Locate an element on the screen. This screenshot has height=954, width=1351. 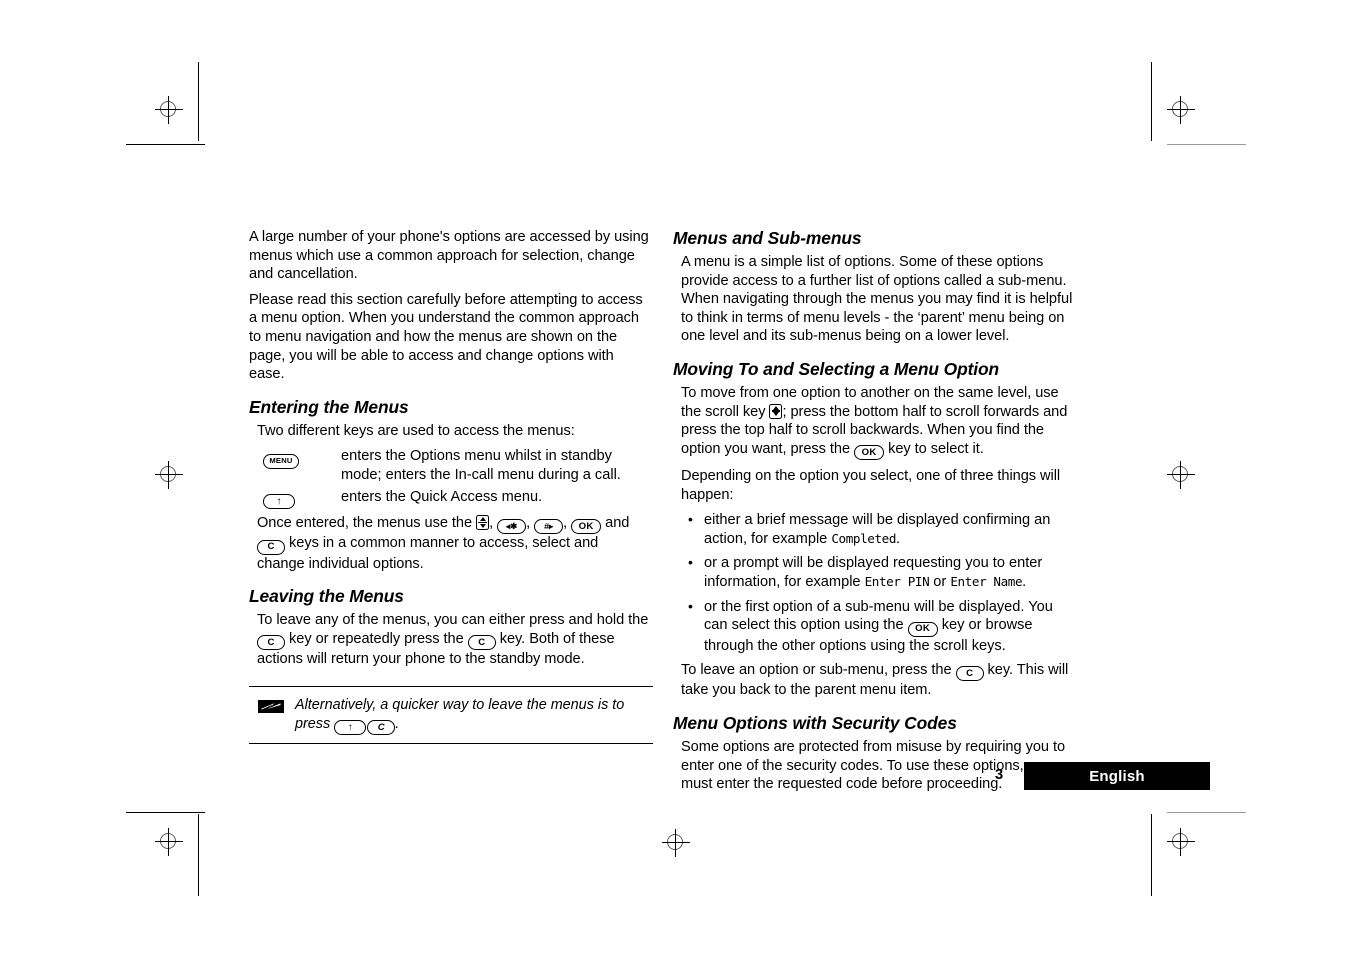
bullet1-part2: . is located at coordinates (898, 538).